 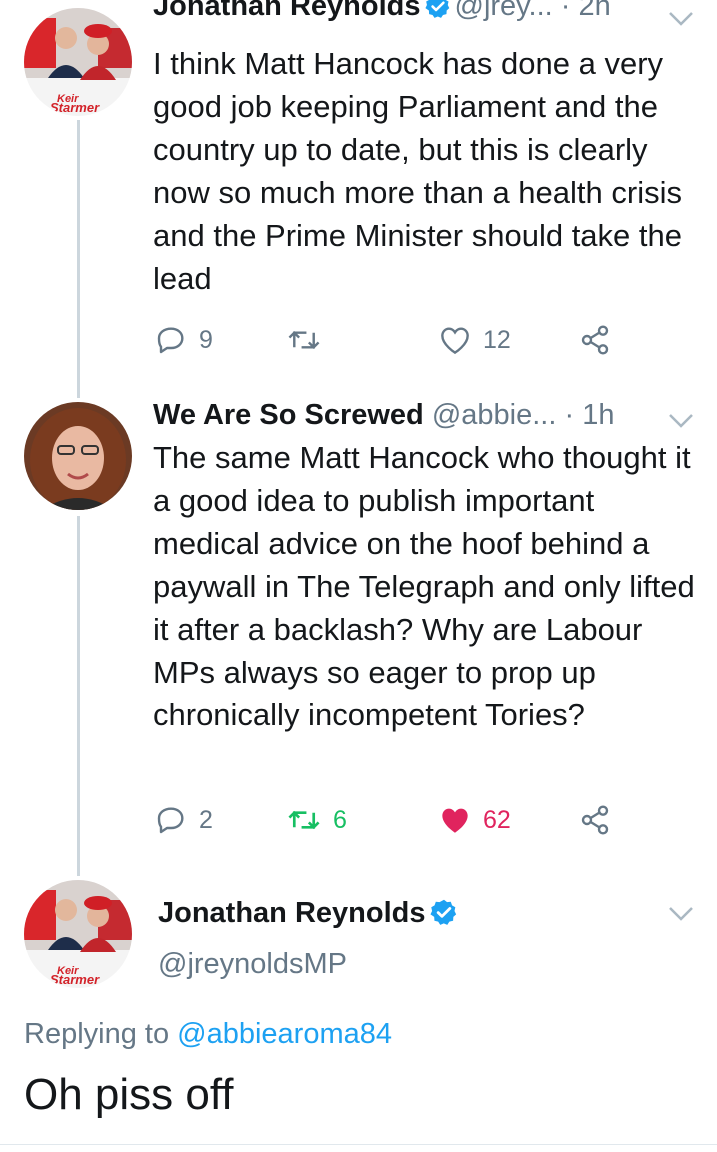 What do you see at coordinates (206, 819) in the screenshot?
I see `reply-count: 2` at bounding box center [206, 819].